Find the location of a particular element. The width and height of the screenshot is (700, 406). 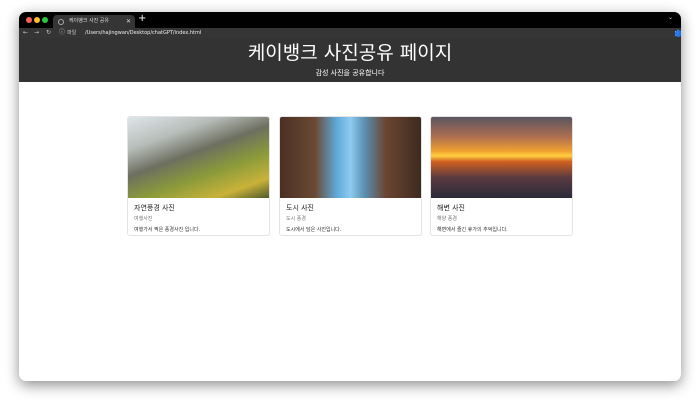

card-text: 도시에서 담은 사진입니다. is located at coordinates (314, 230).